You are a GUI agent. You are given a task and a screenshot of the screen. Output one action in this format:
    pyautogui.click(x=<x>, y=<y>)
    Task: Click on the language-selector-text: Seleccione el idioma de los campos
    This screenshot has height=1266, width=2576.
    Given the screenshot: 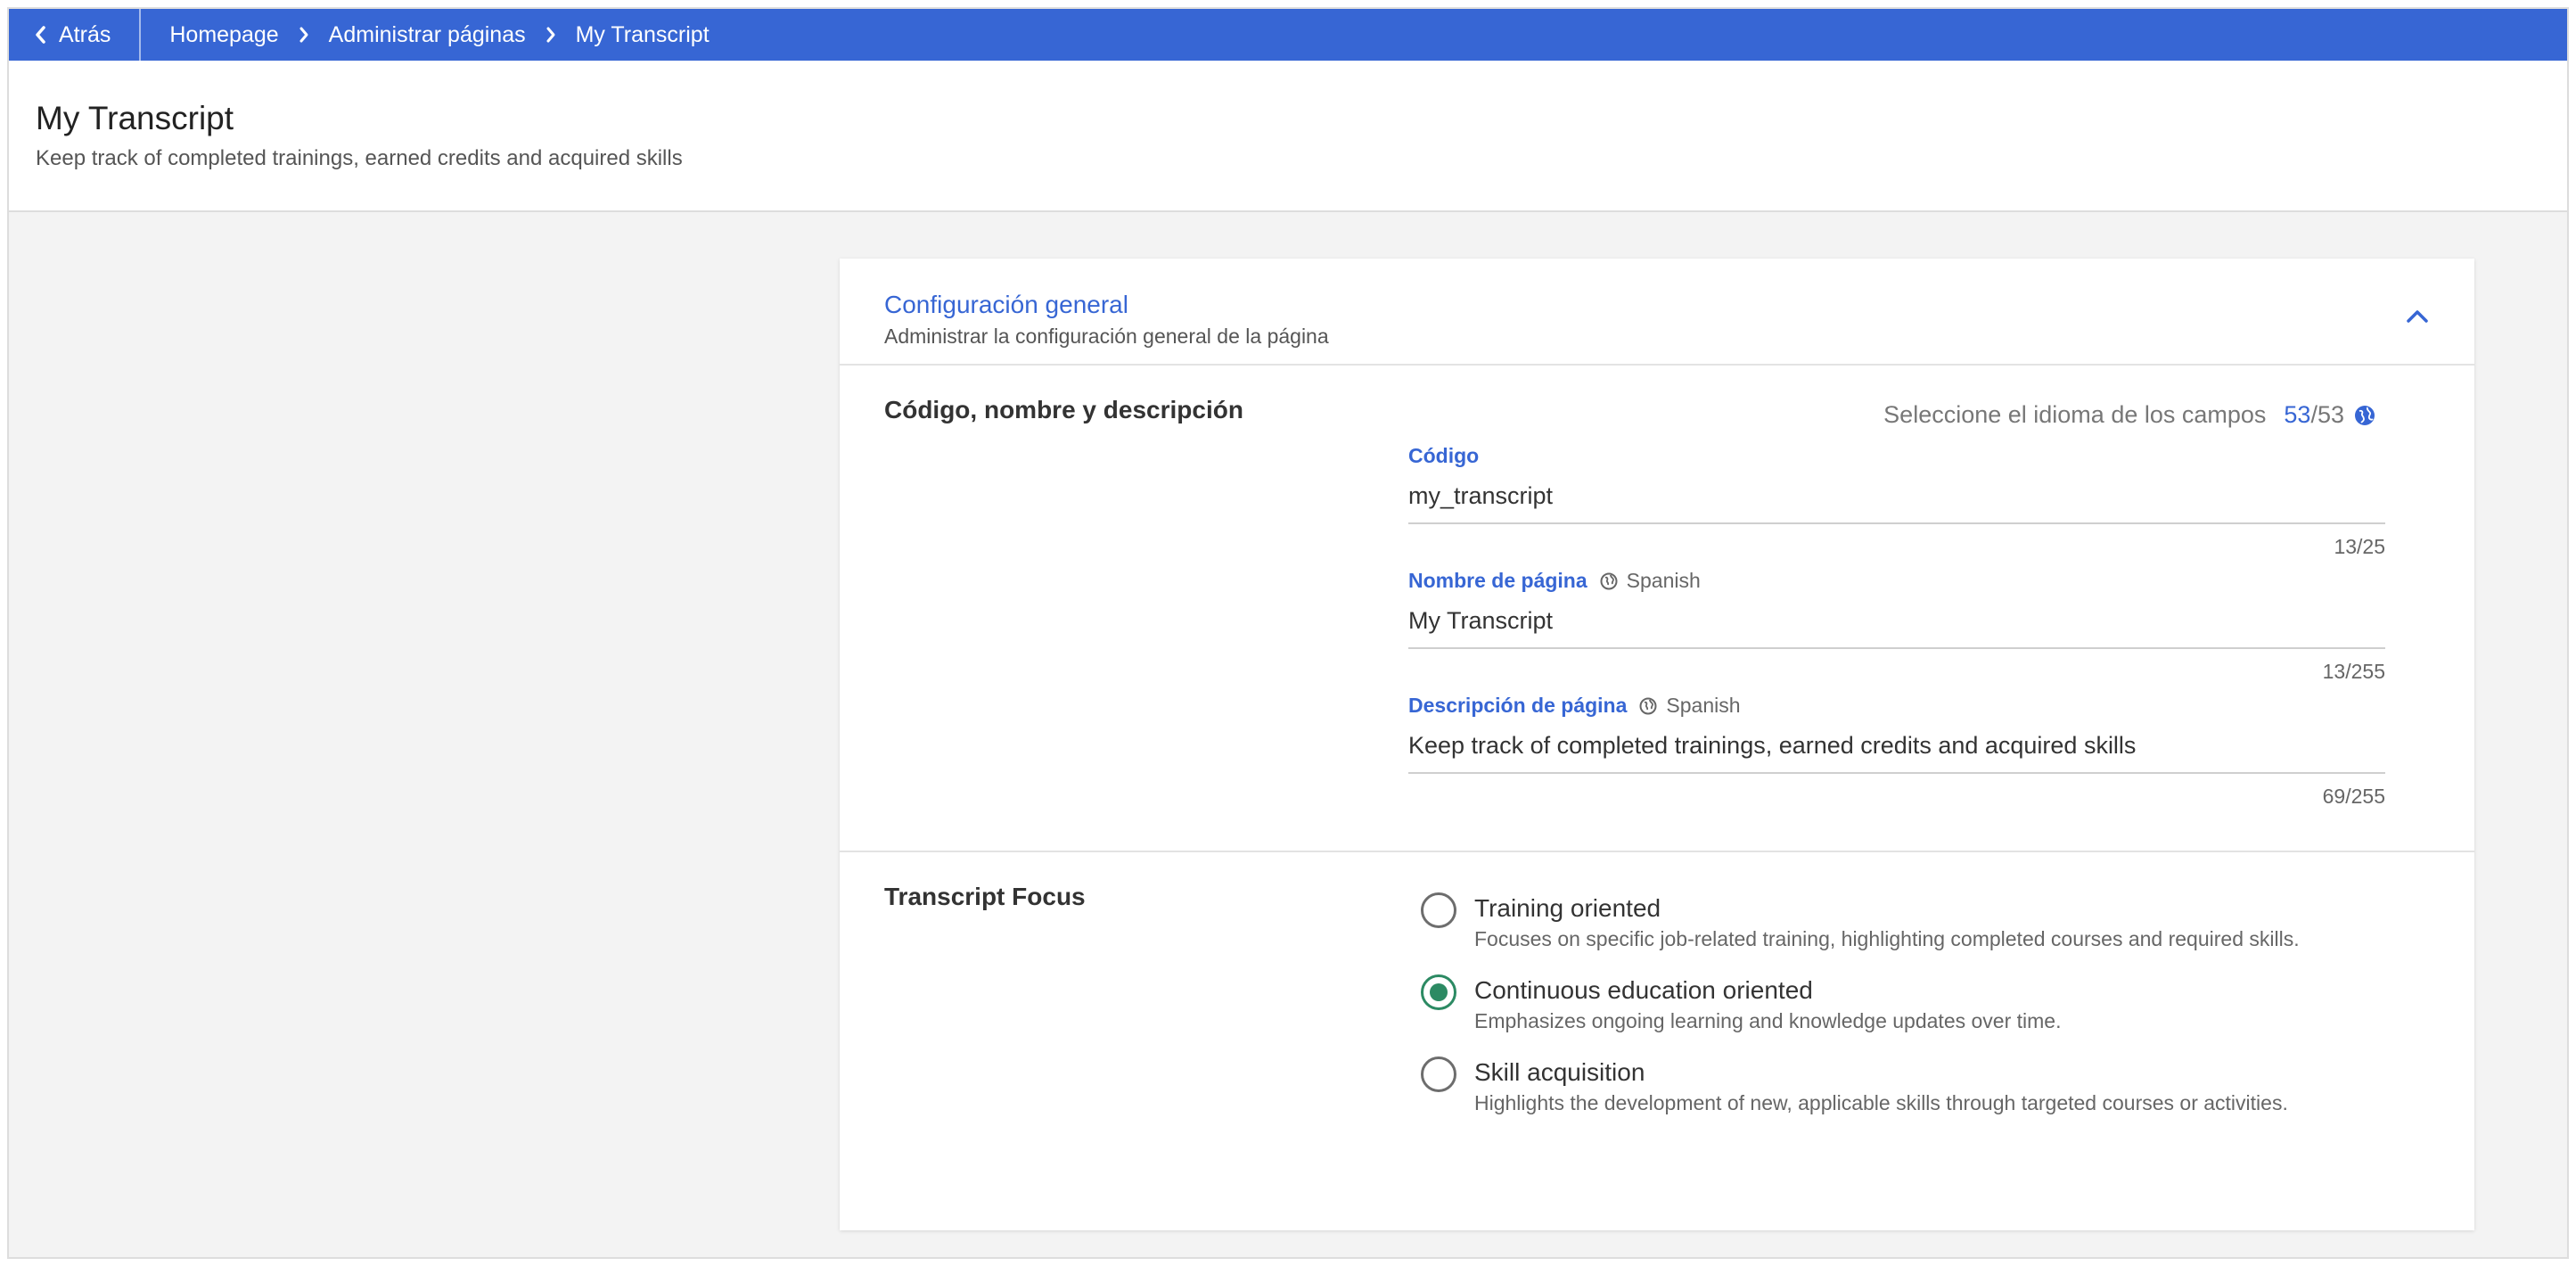 What is the action you would take?
    pyautogui.click(x=2075, y=415)
    